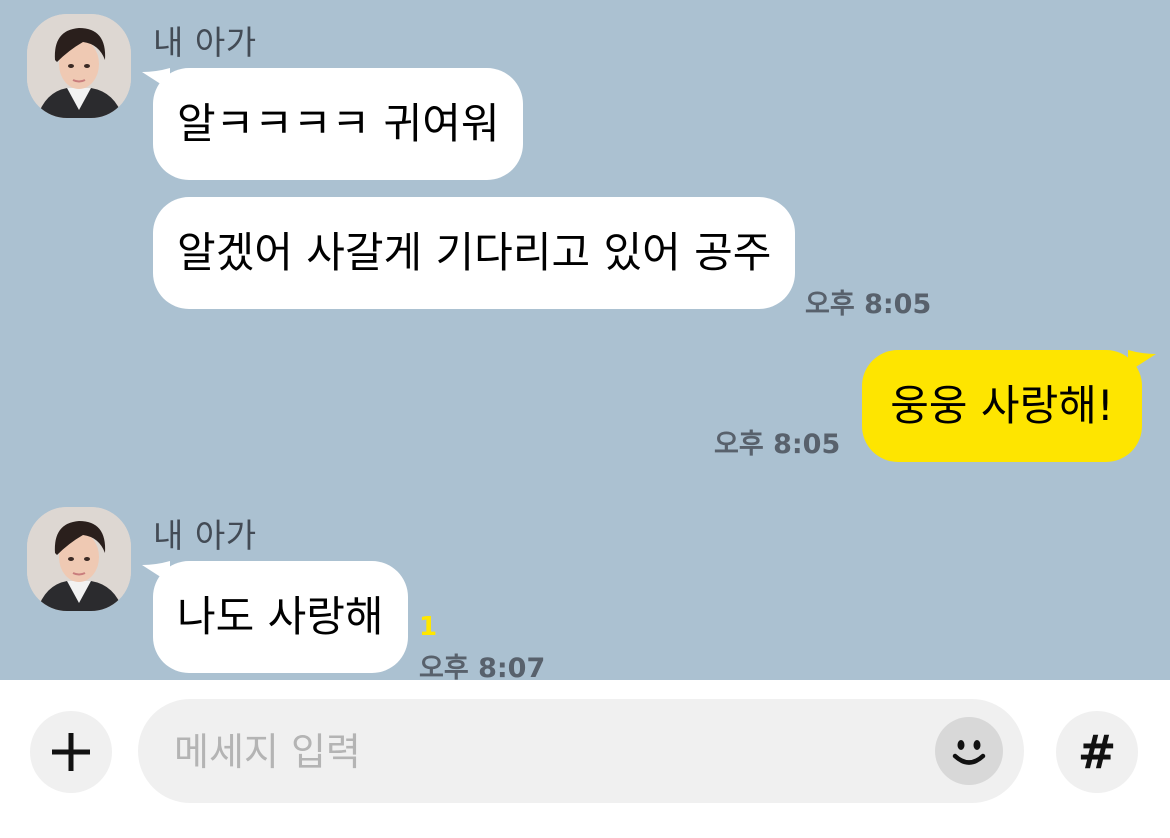  I want to click on emoticon-button, so click(969, 751).